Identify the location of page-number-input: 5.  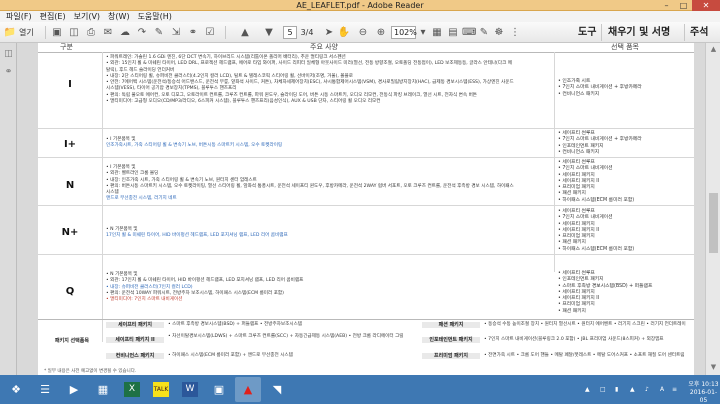
(290, 32).